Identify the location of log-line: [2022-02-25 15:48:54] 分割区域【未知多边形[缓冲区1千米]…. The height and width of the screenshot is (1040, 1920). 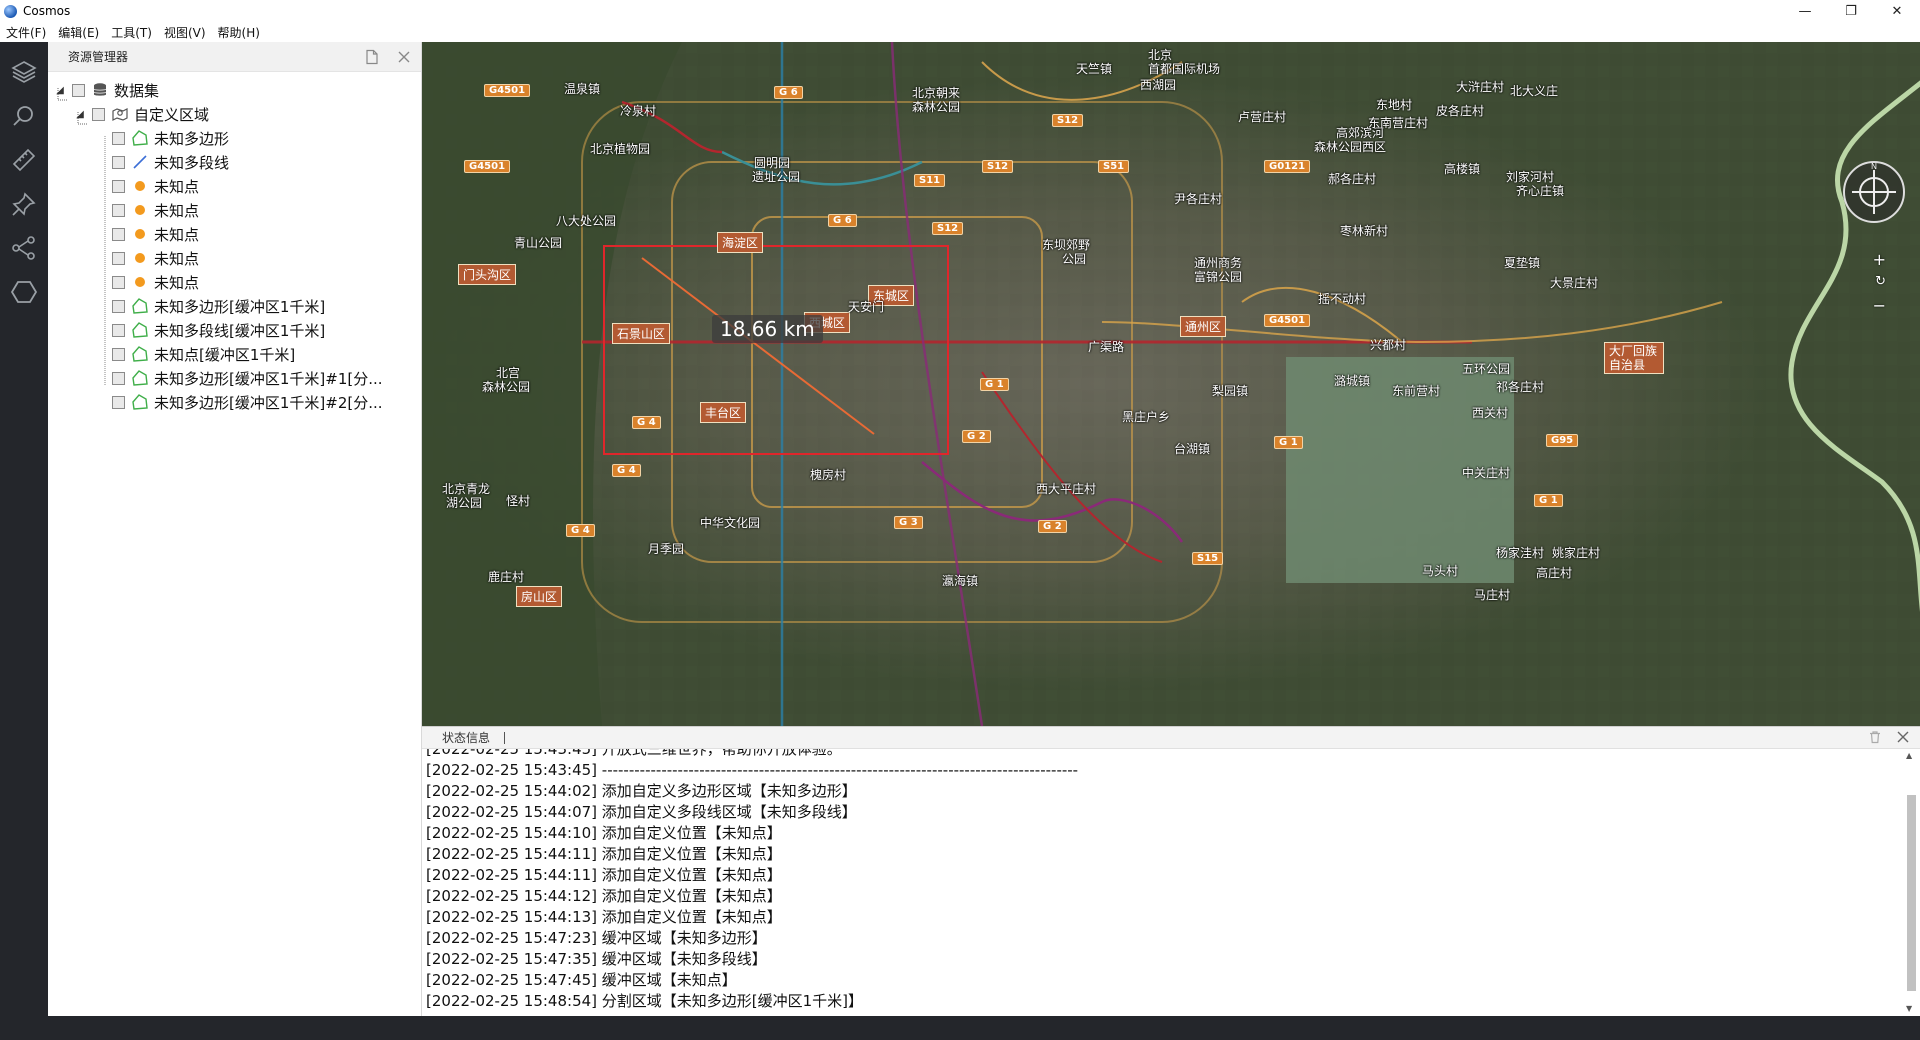
(645, 1001).